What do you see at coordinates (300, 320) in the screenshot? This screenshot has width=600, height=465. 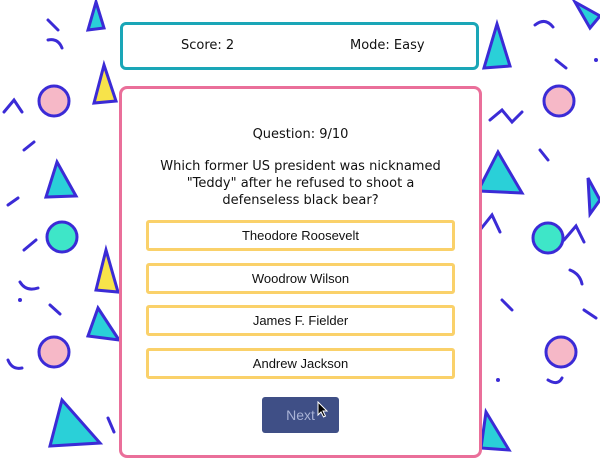 I see `answer-option-3: James F. Fielder` at bounding box center [300, 320].